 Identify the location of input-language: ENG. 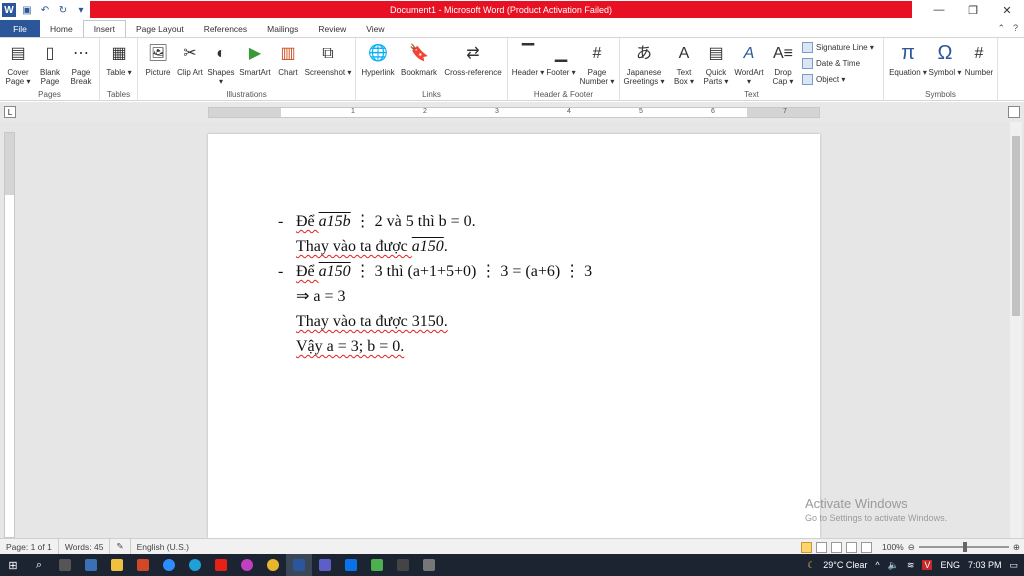
(950, 565).